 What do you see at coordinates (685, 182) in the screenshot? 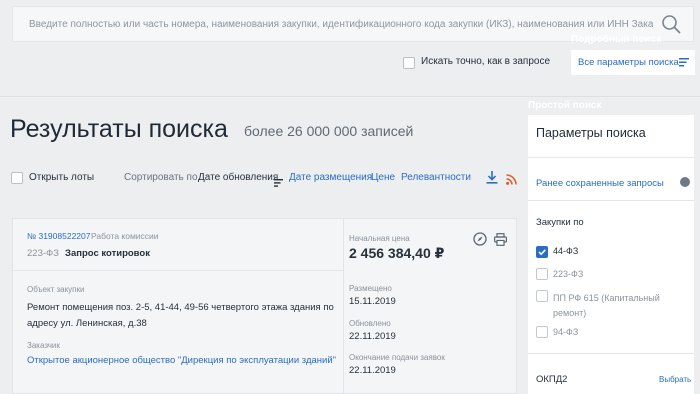
I see `saved-queries-badge` at bounding box center [685, 182].